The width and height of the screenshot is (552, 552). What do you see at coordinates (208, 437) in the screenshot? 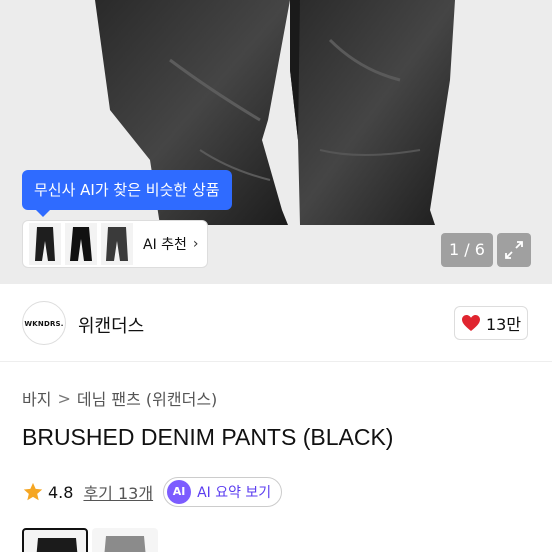
I see `product-title: BRUSHED DENIM PANTS (BLACK)` at bounding box center [208, 437].